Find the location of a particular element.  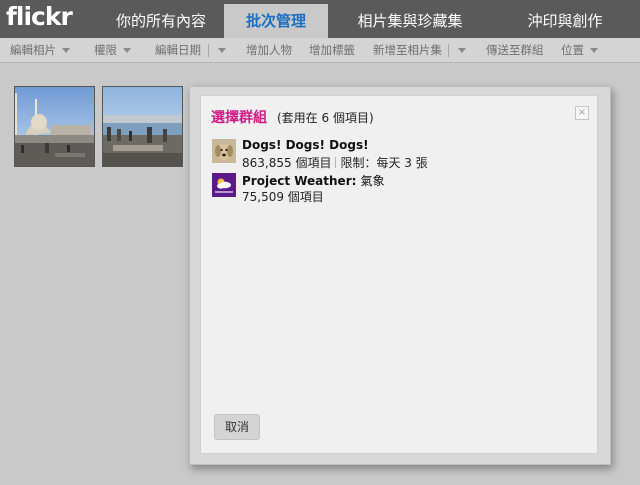

add-tags-button: 增加標籤 is located at coordinates (332, 50).